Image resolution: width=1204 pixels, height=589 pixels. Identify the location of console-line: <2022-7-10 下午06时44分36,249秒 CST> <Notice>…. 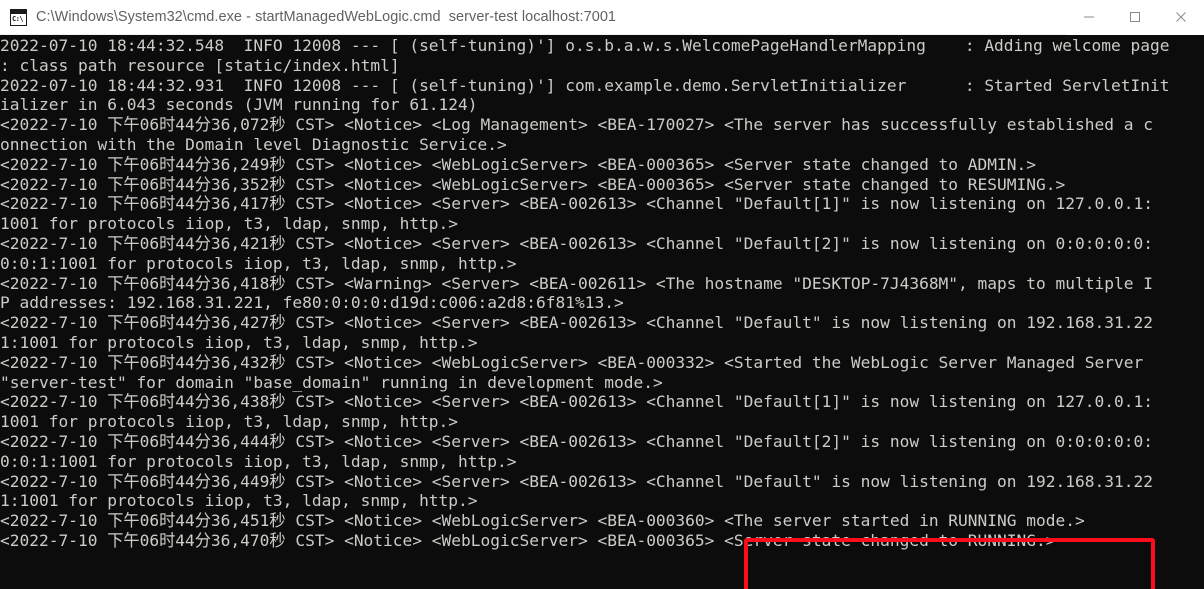
(518, 164).